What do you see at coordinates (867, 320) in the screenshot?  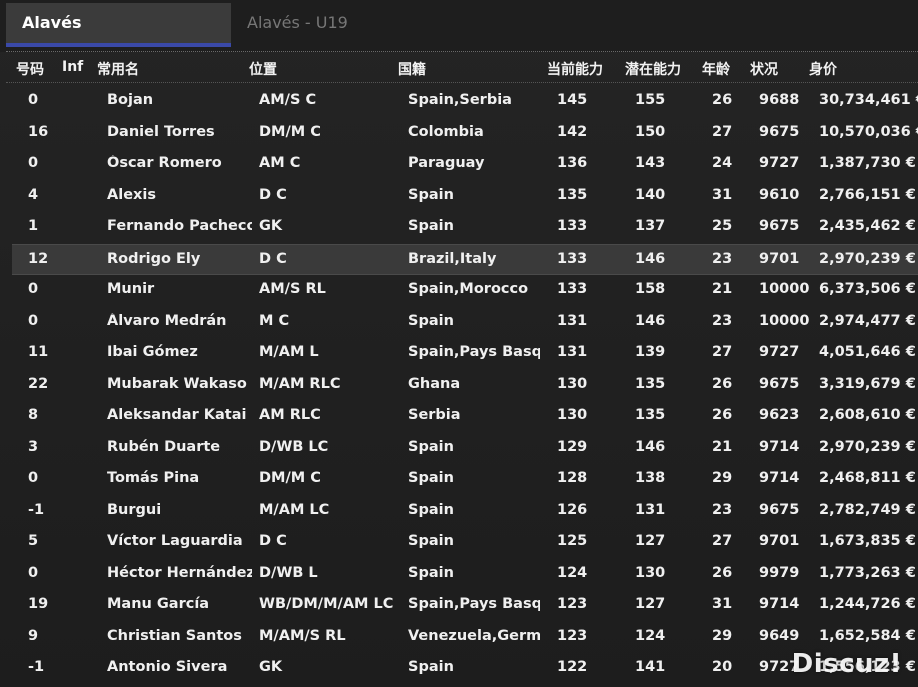 I see `player-value: 2,974,477 €` at bounding box center [867, 320].